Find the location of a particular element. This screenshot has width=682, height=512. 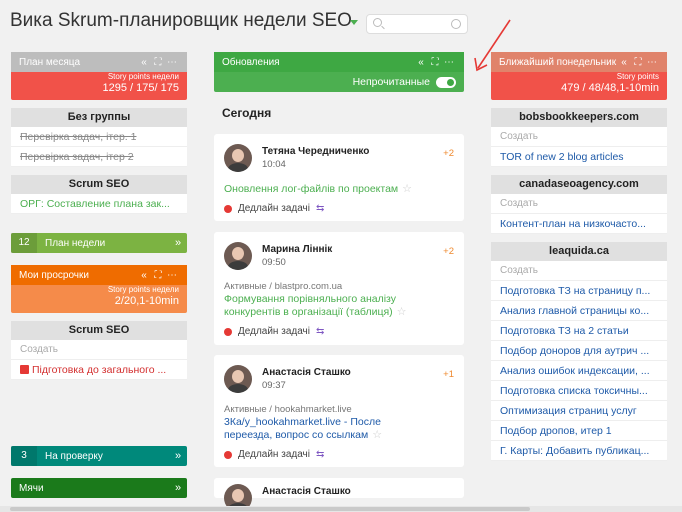

group-title: bobsbookkeepers.com is located at coordinates (579, 117).